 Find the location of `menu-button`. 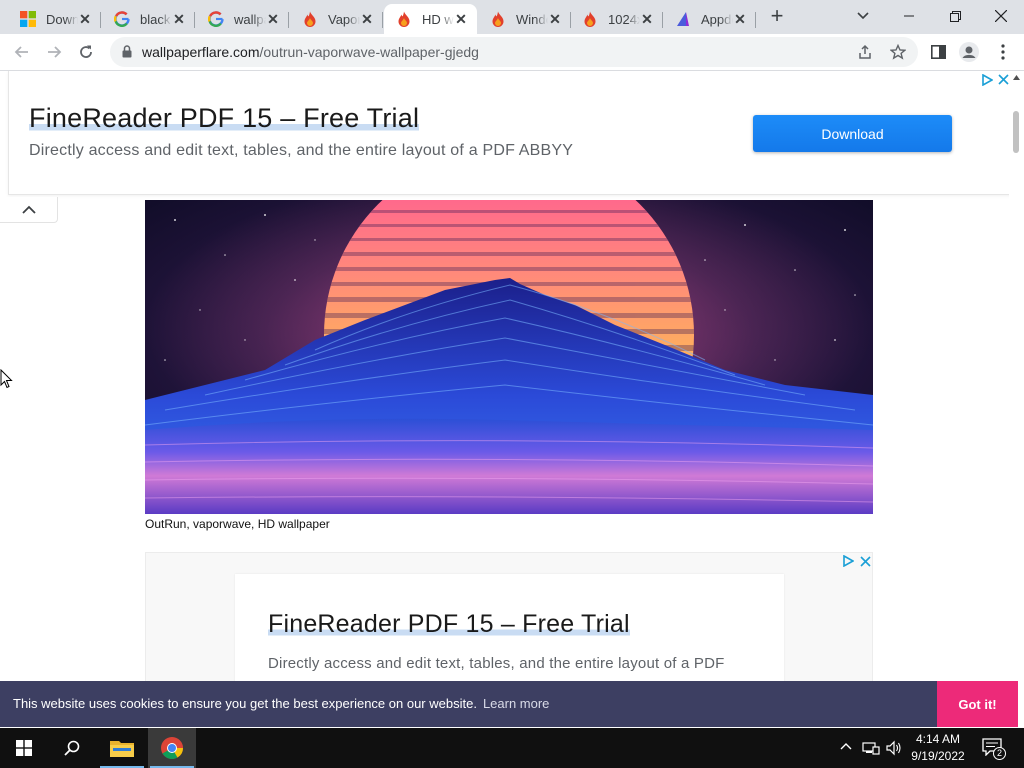

menu-button is located at coordinates (1003, 52).